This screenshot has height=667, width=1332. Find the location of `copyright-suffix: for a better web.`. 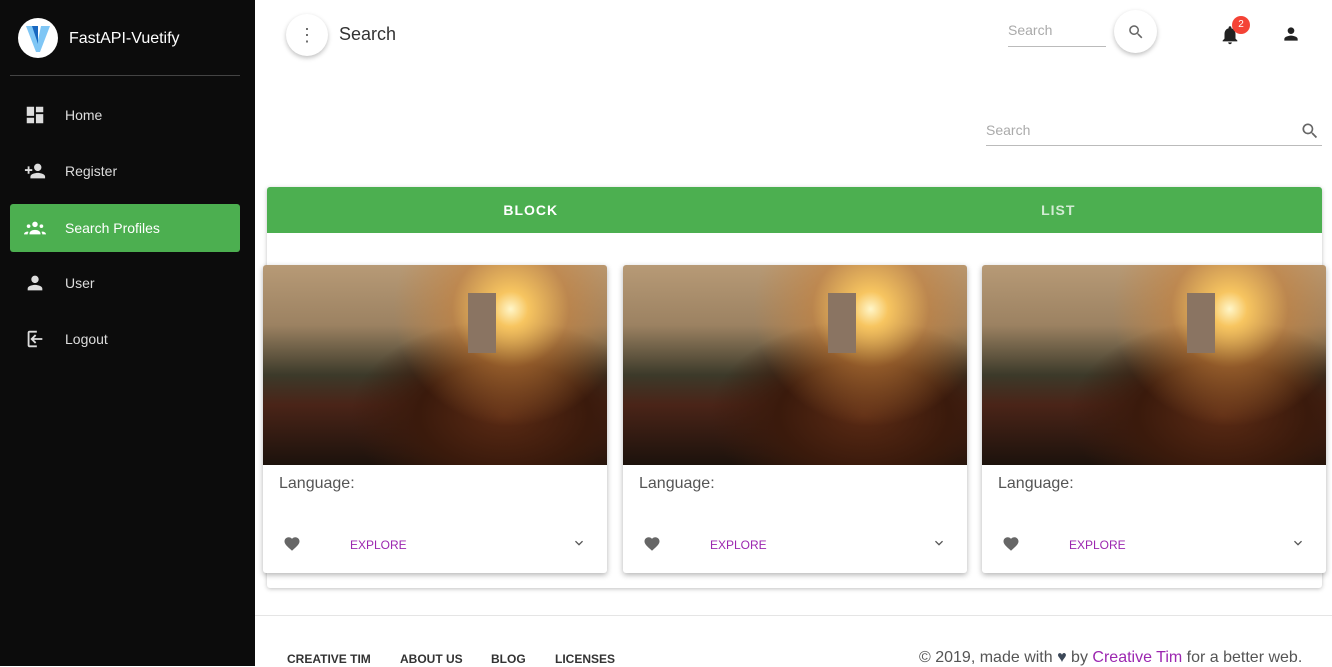

copyright-suffix: for a better web. is located at coordinates (1244, 657).